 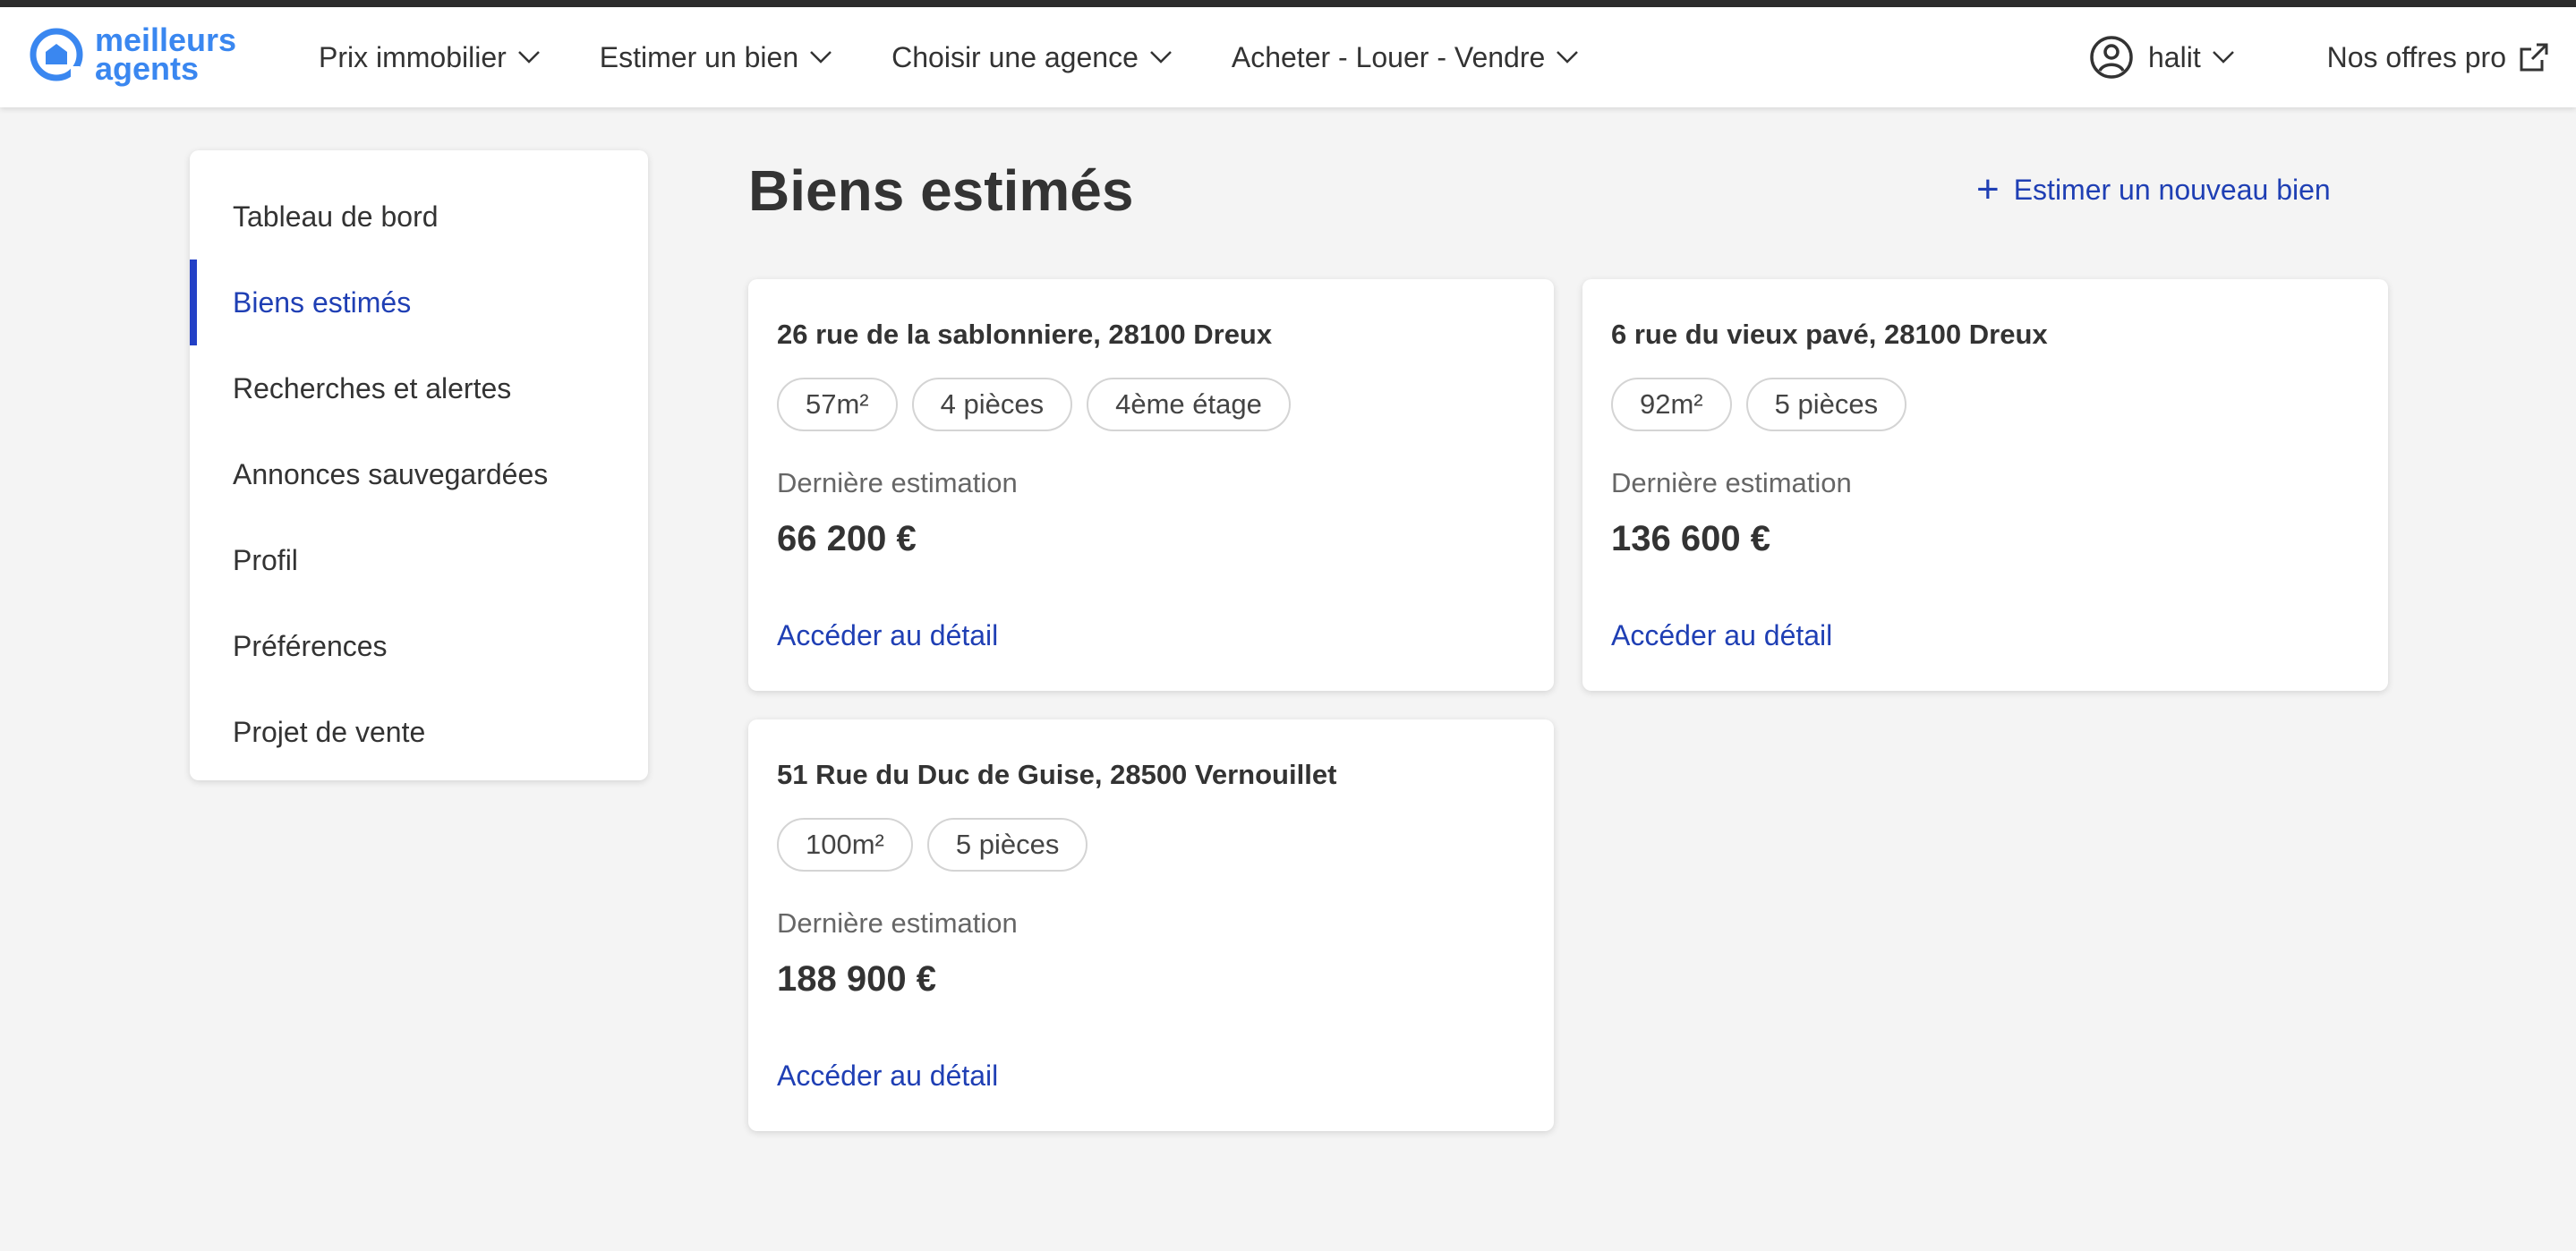 I want to click on sidebar-item-tableau-de-bord: Tableau de bord, so click(x=419, y=217).